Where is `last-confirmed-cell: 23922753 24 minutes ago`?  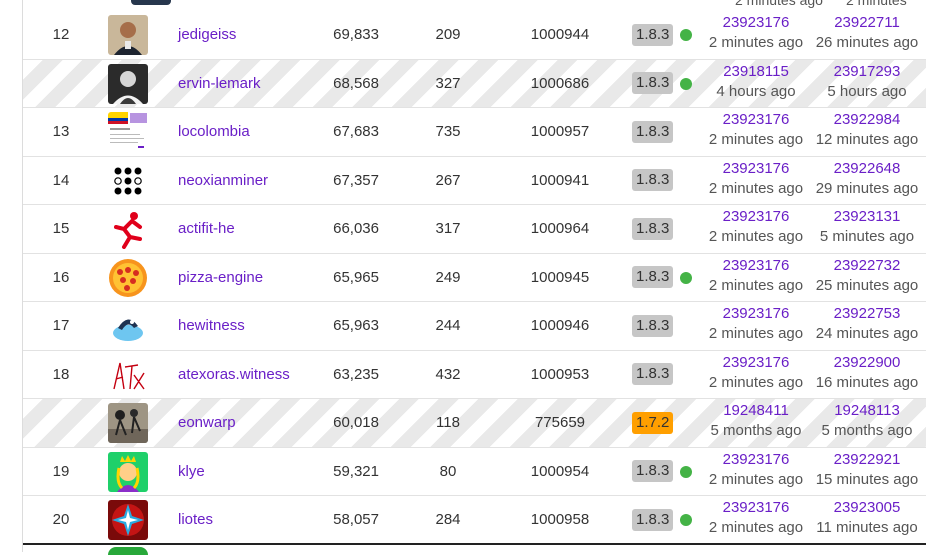
last-confirmed-cell: 23922753 24 minutes ago is located at coordinates (867, 324).